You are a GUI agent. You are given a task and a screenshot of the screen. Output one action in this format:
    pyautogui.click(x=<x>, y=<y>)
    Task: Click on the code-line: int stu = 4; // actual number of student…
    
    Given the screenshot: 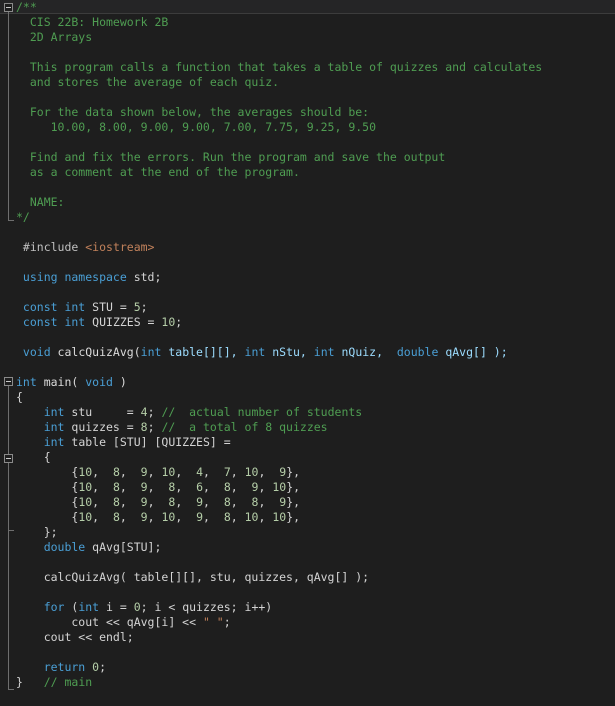 What is the action you would take?
    pyautogui.click(x=307, y=412)
    